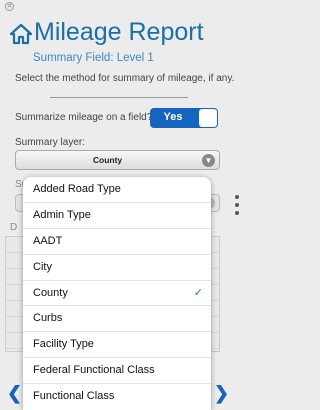  Describe the element at coordinates (119, 32) in the screenshot. I see `page-title: Mileage Report` at that location.